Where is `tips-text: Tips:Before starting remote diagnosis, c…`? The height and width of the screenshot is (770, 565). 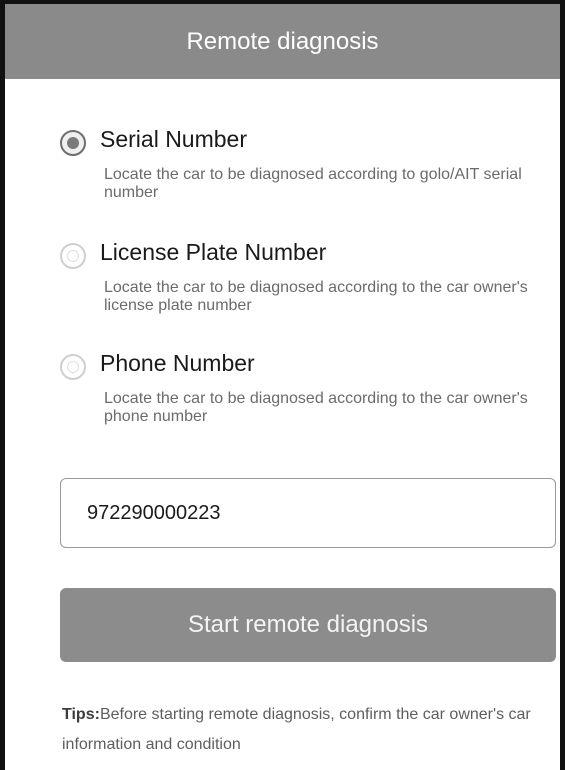 tips-text: Tips:Before starting remote diagnosis, c… is located at coordinates (307, 730).